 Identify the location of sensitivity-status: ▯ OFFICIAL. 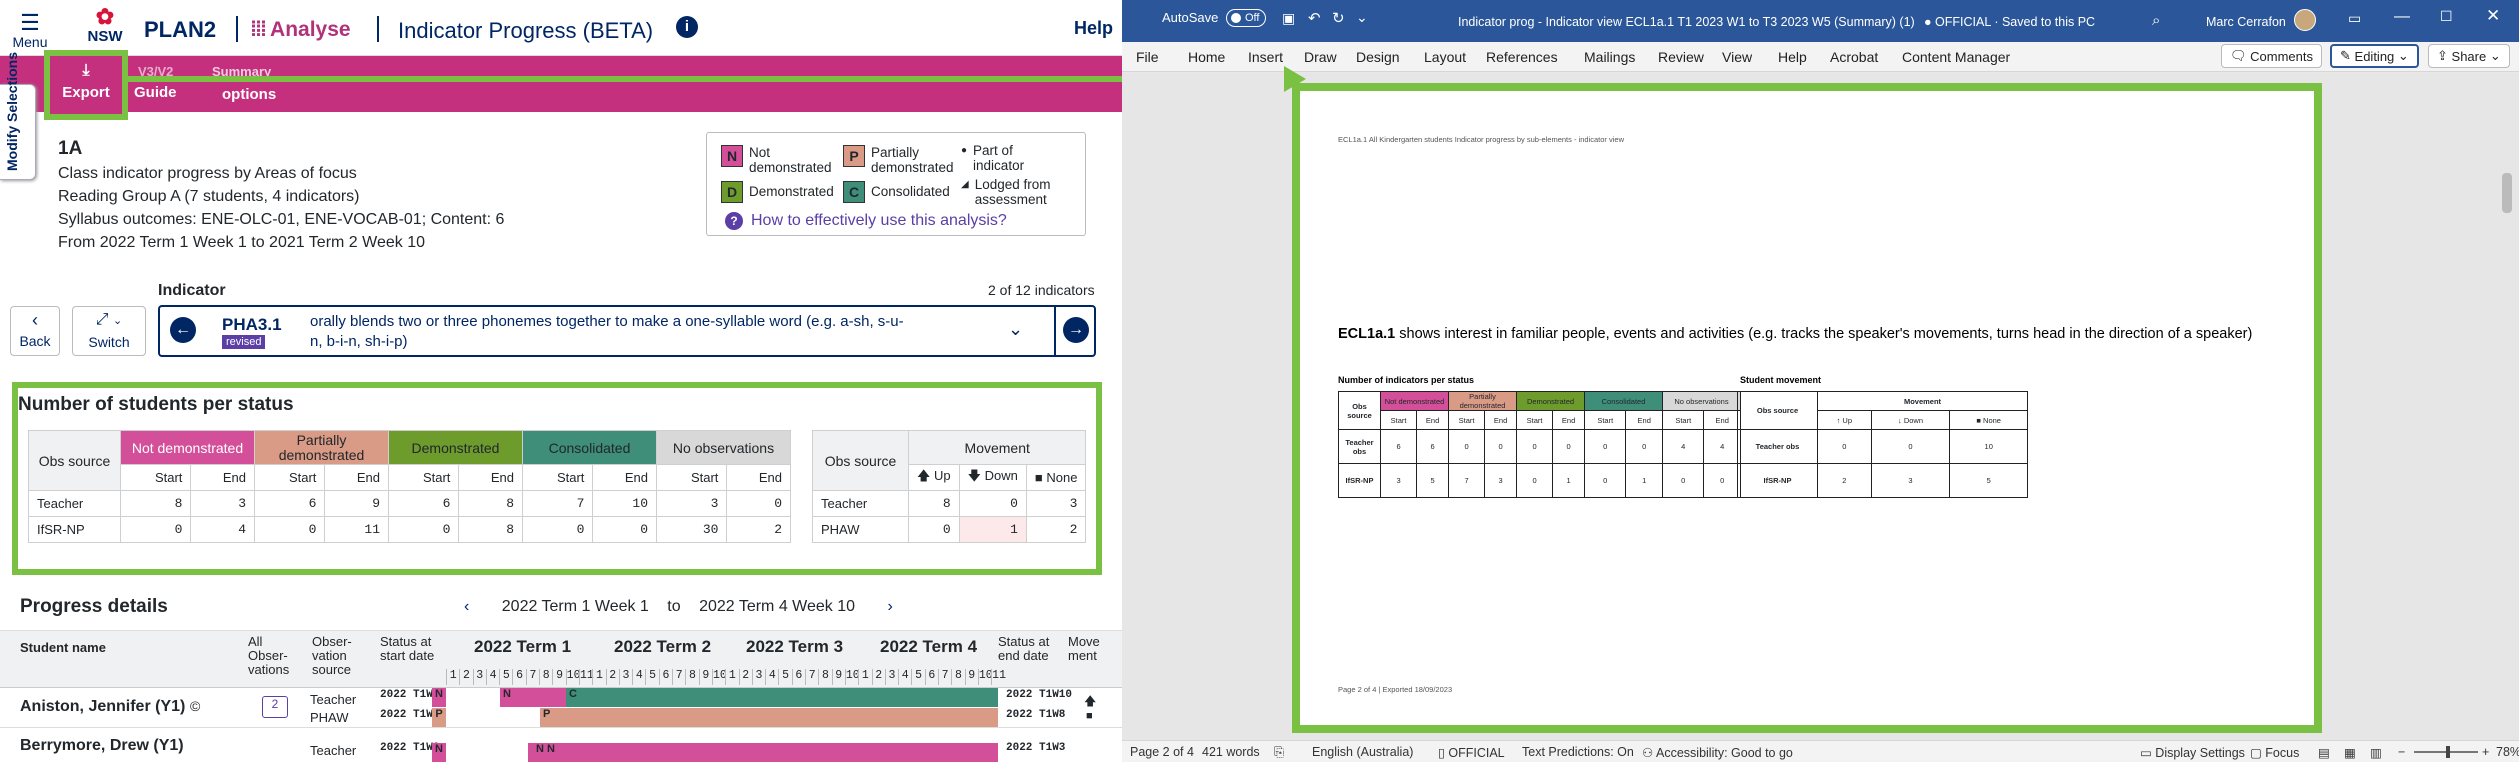
(1471, 752).